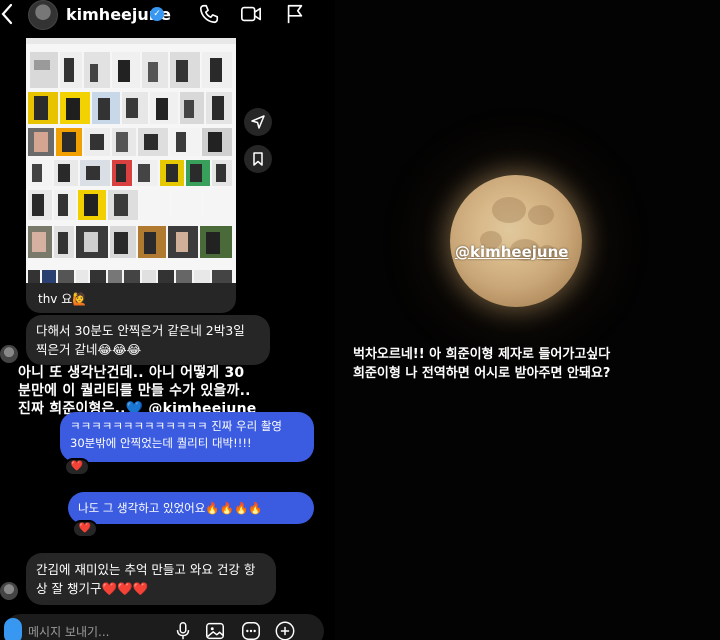  I want to click on share-icon, so click(258, 122).